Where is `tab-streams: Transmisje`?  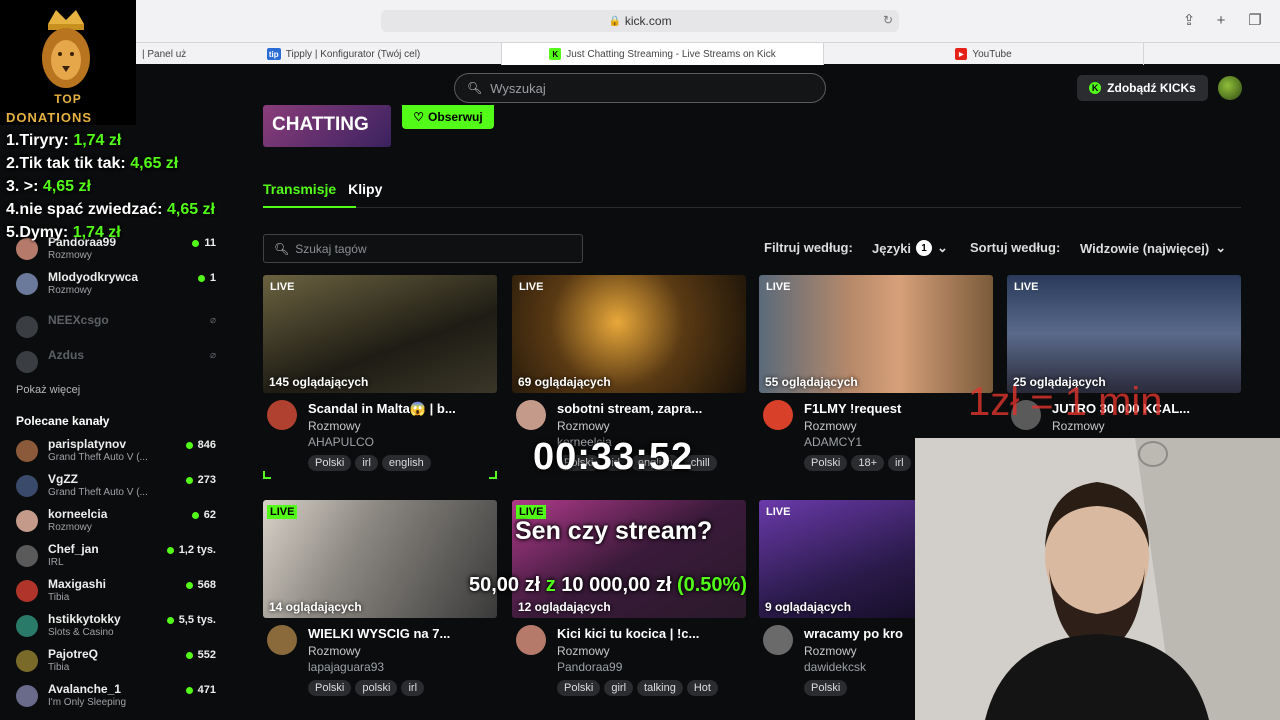 tab-streams: Transmisje is located at coordinates (299, 189).